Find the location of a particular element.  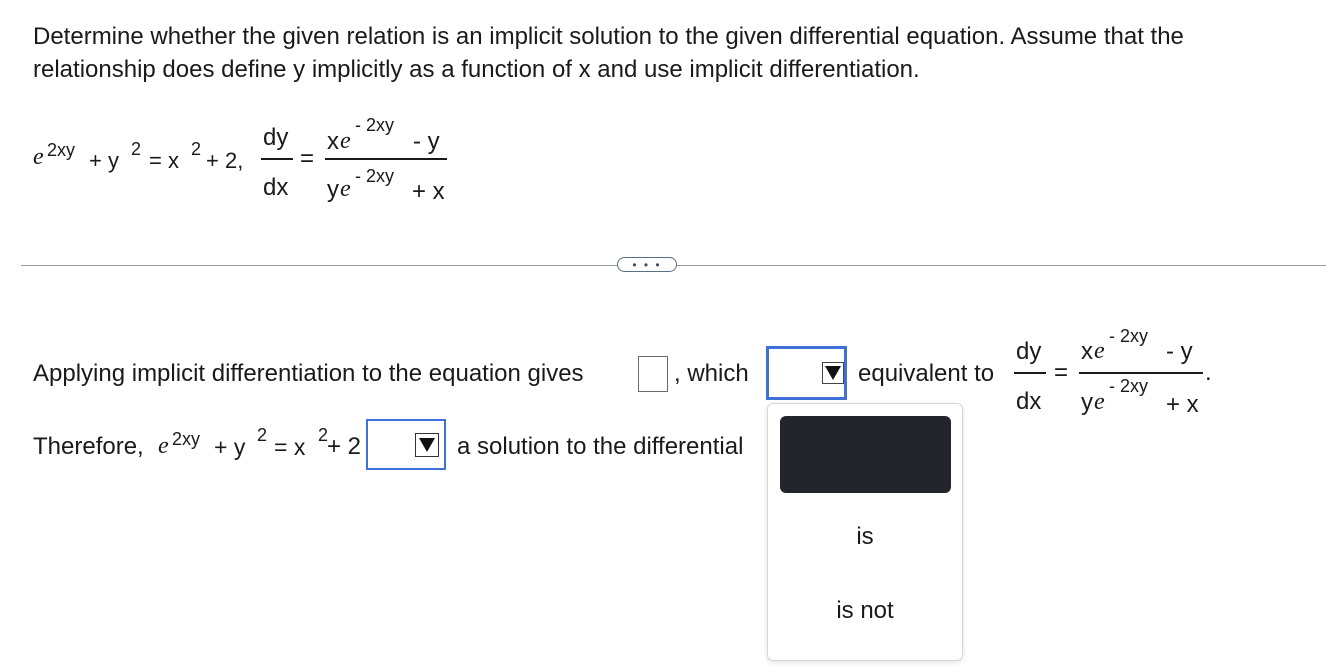

line2-e-base: e is located at coordinates (163, 446).